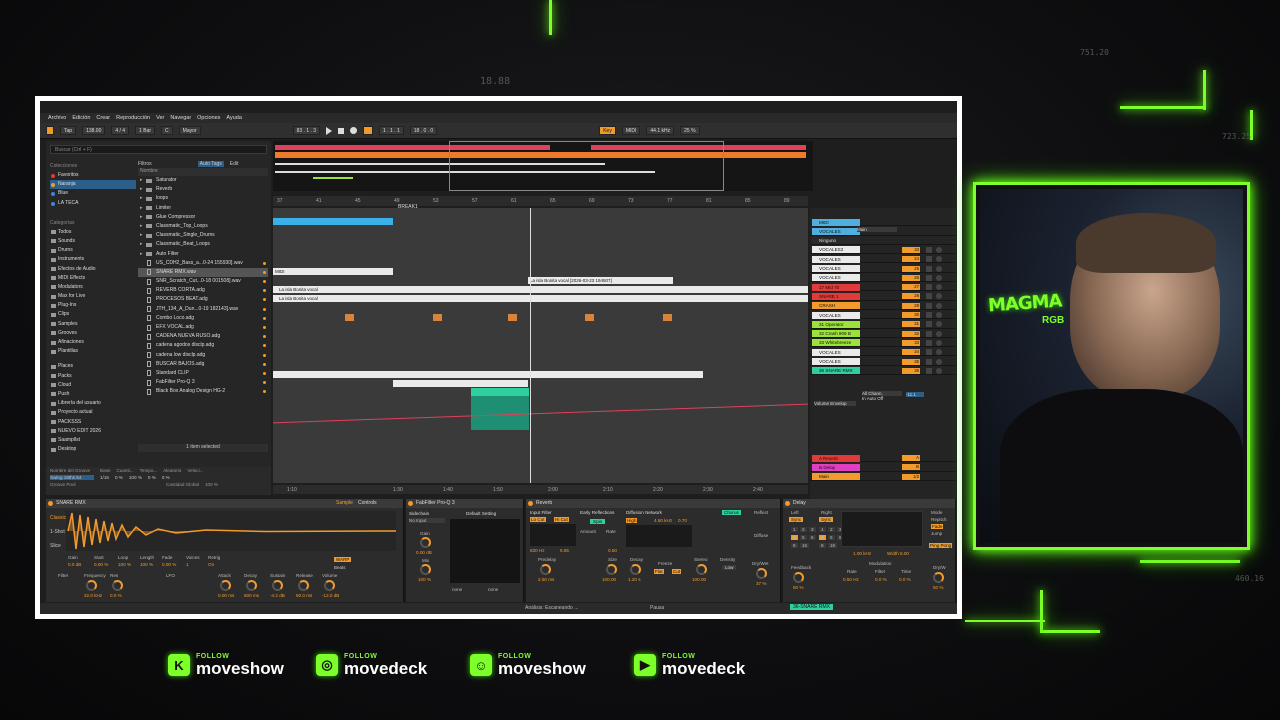 This screenshot has width=1280, height=720. I want to click on track-number: 34, so click(911, 352).